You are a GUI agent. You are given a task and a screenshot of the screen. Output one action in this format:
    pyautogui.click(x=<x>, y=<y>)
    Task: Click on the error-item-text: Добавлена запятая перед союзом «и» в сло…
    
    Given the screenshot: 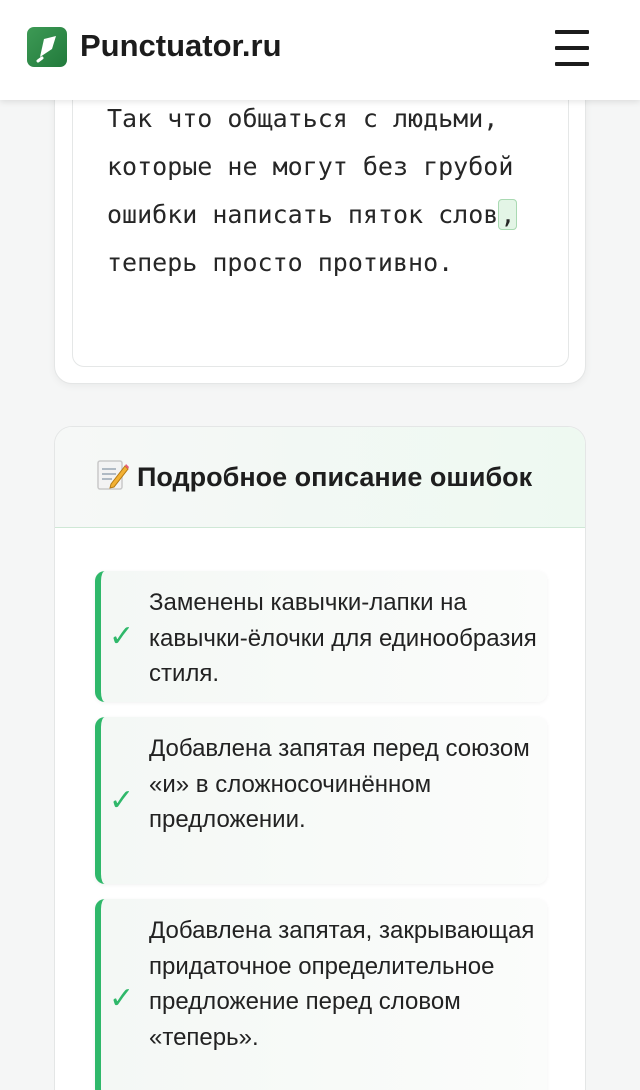 What is the action you would take?
    pyautogui.click(x=339, y=784)
    